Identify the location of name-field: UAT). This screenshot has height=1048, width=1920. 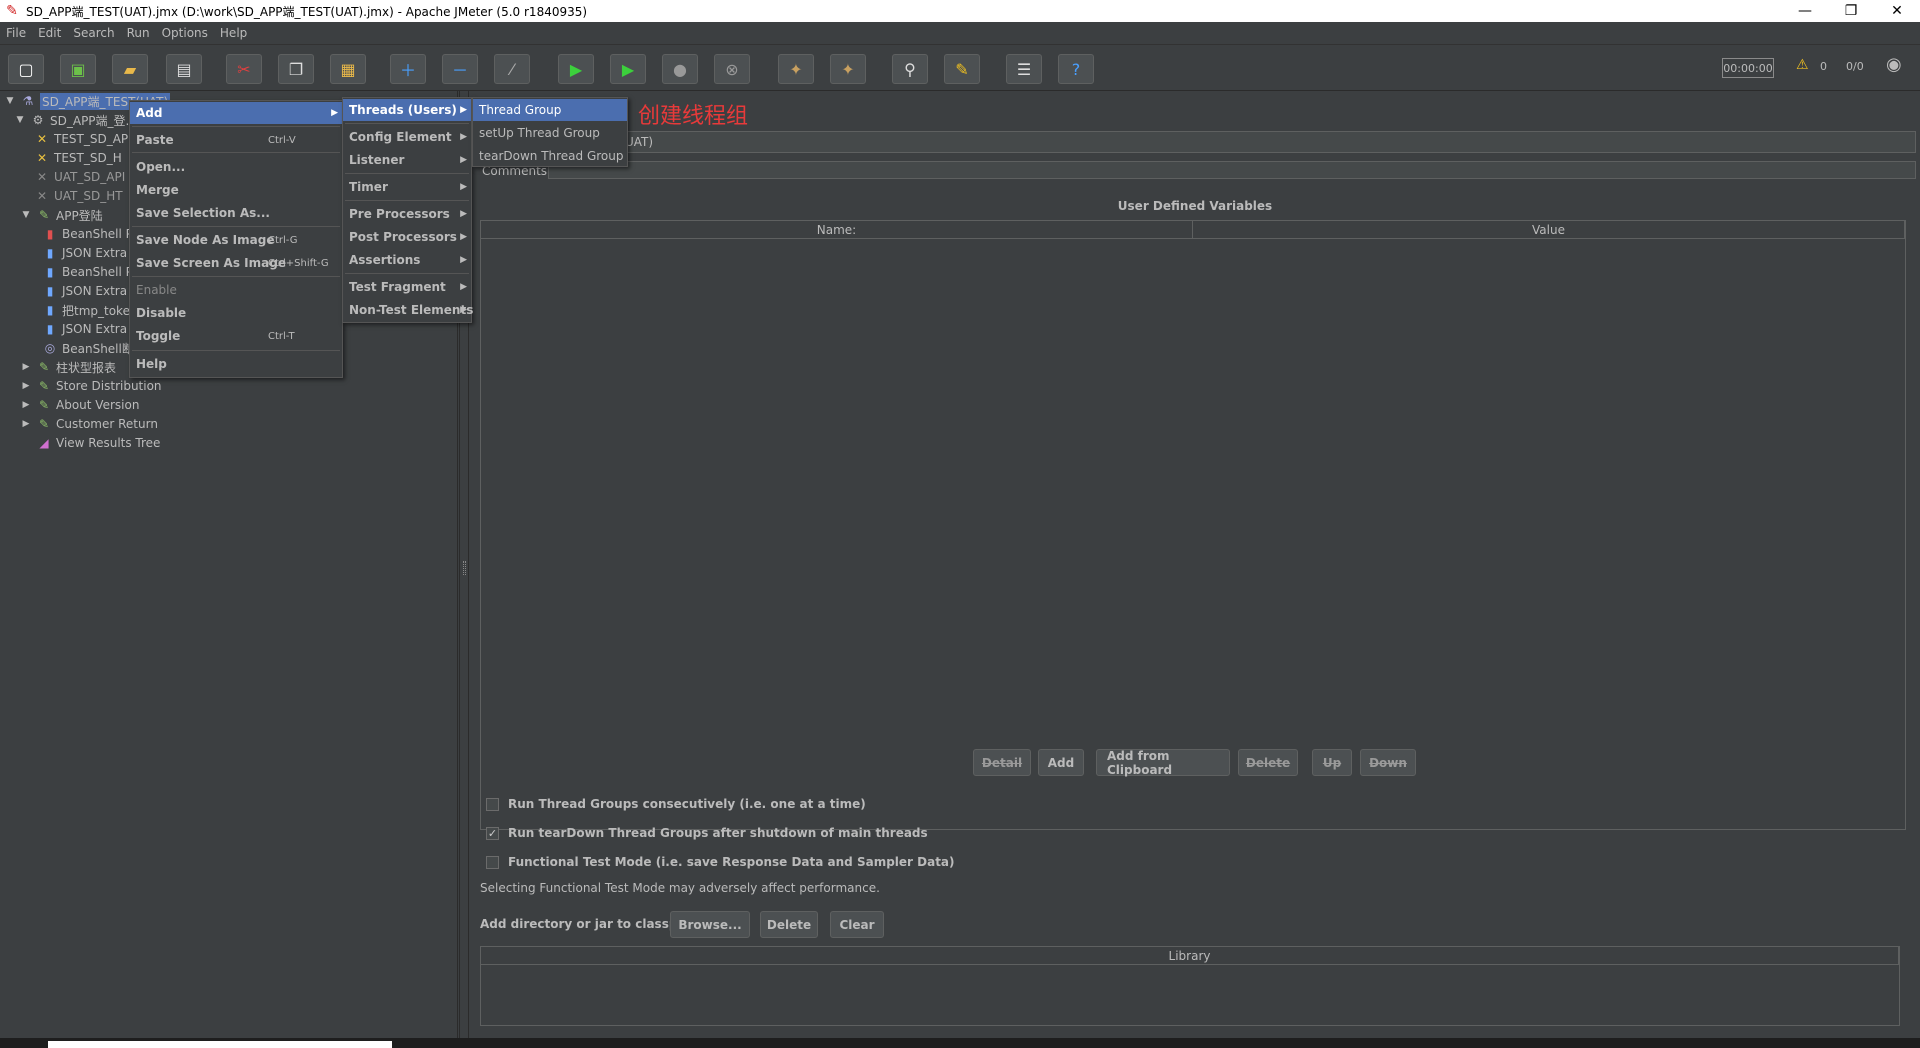
(1198, 142).